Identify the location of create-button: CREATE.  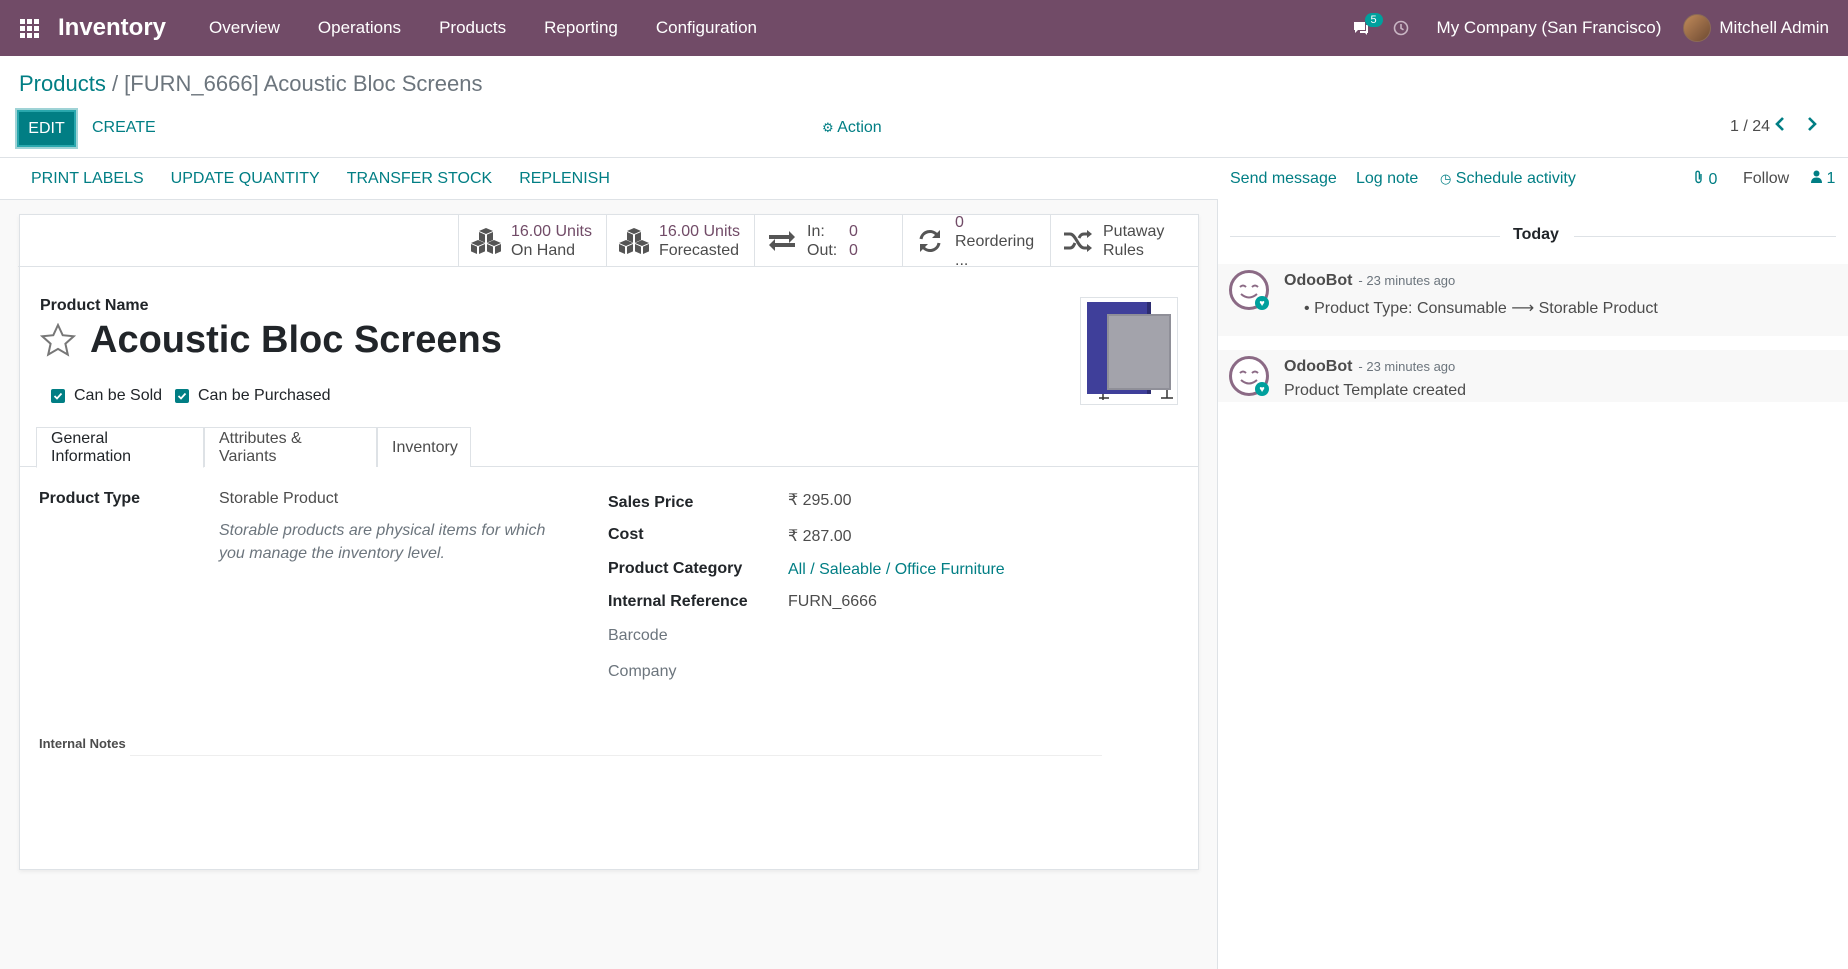
(124, 128).